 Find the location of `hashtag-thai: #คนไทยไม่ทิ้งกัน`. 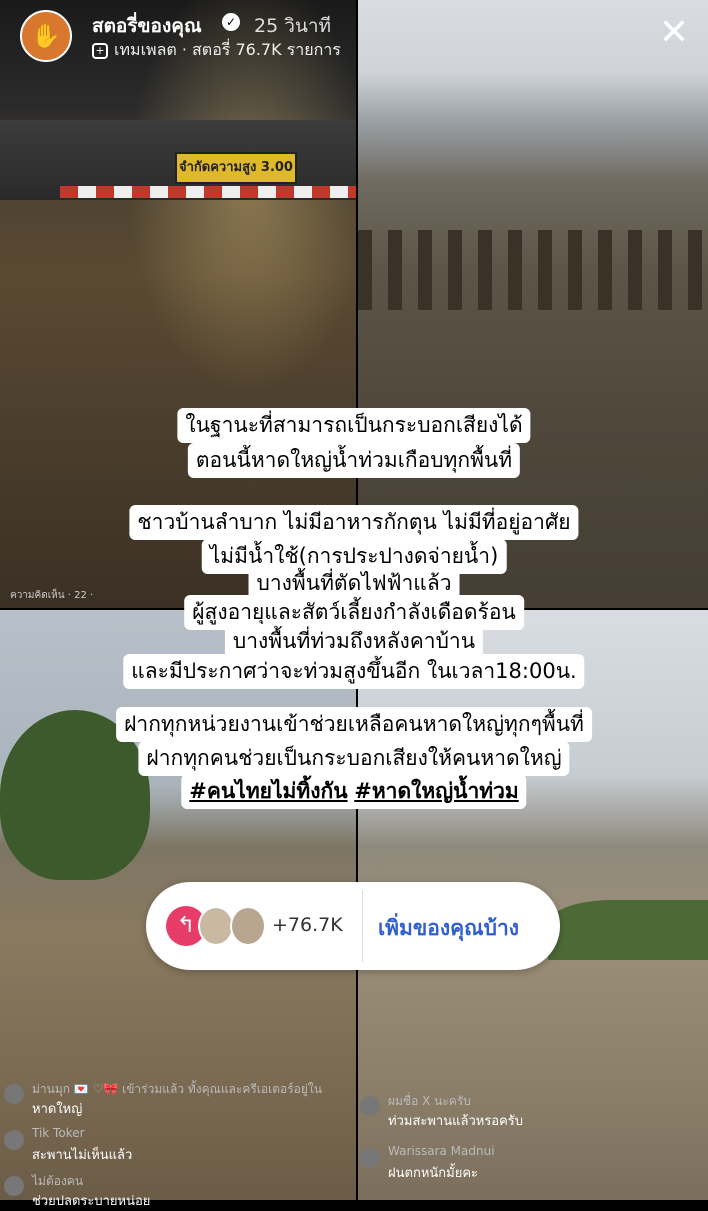

hashtag-thai: #คนไทยไม่ทิ้งกัน is located at coordinates (268, 791).